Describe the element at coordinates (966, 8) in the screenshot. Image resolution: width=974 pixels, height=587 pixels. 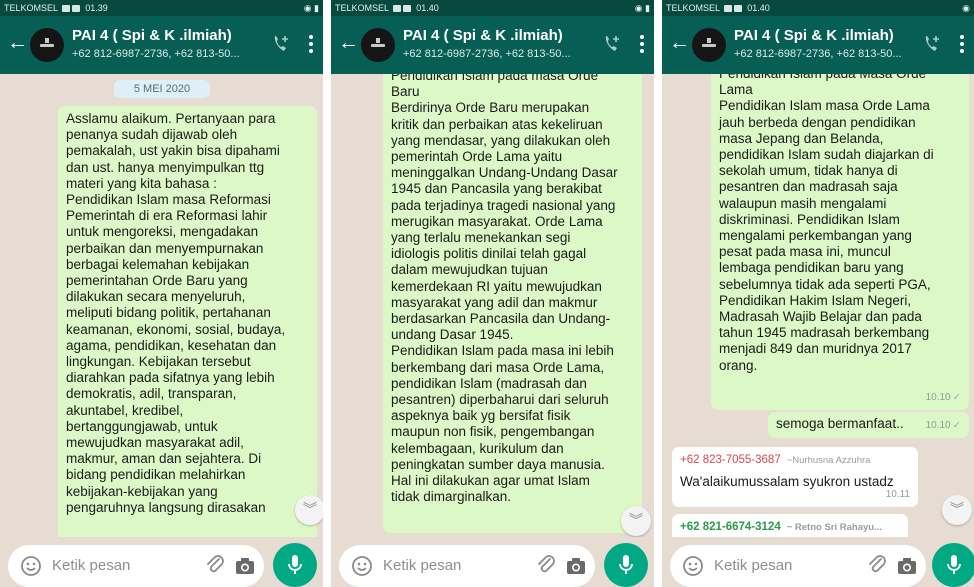
I see `battery-icon: ◉` at that location.